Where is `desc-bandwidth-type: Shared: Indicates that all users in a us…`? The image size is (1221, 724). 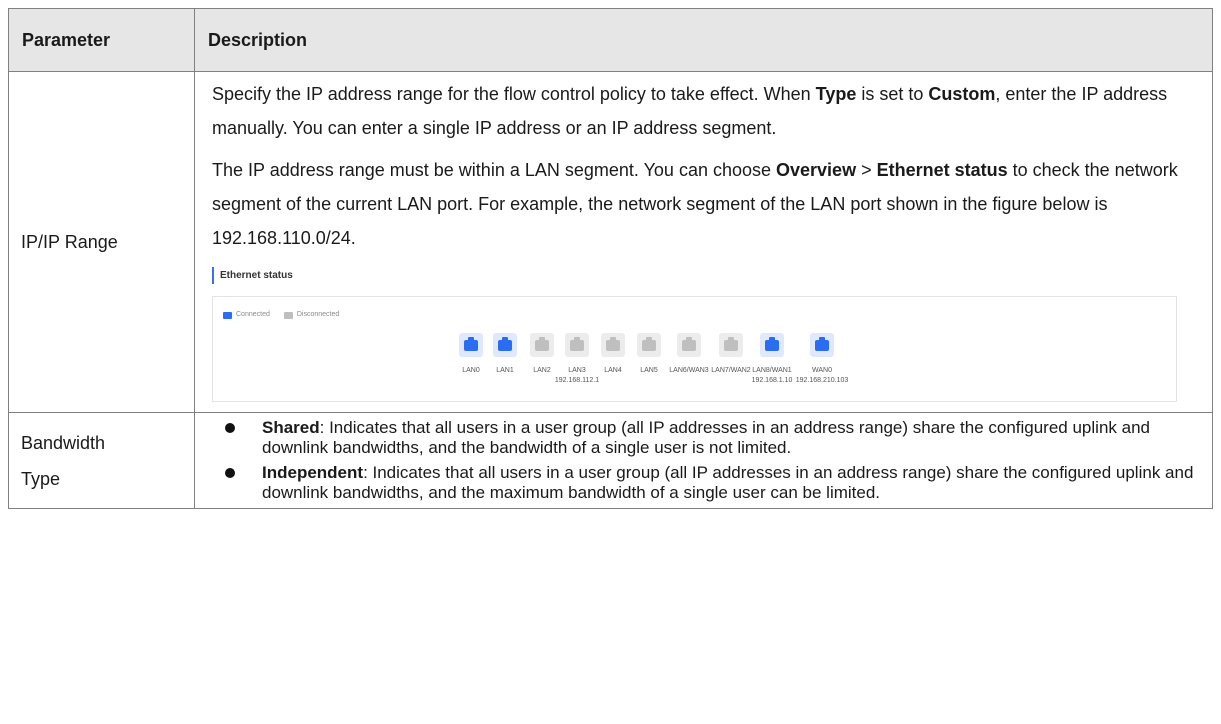
desc-bandwidth-type: Shared: Indicates that all users in a us… is located at coordinates (703, 460).